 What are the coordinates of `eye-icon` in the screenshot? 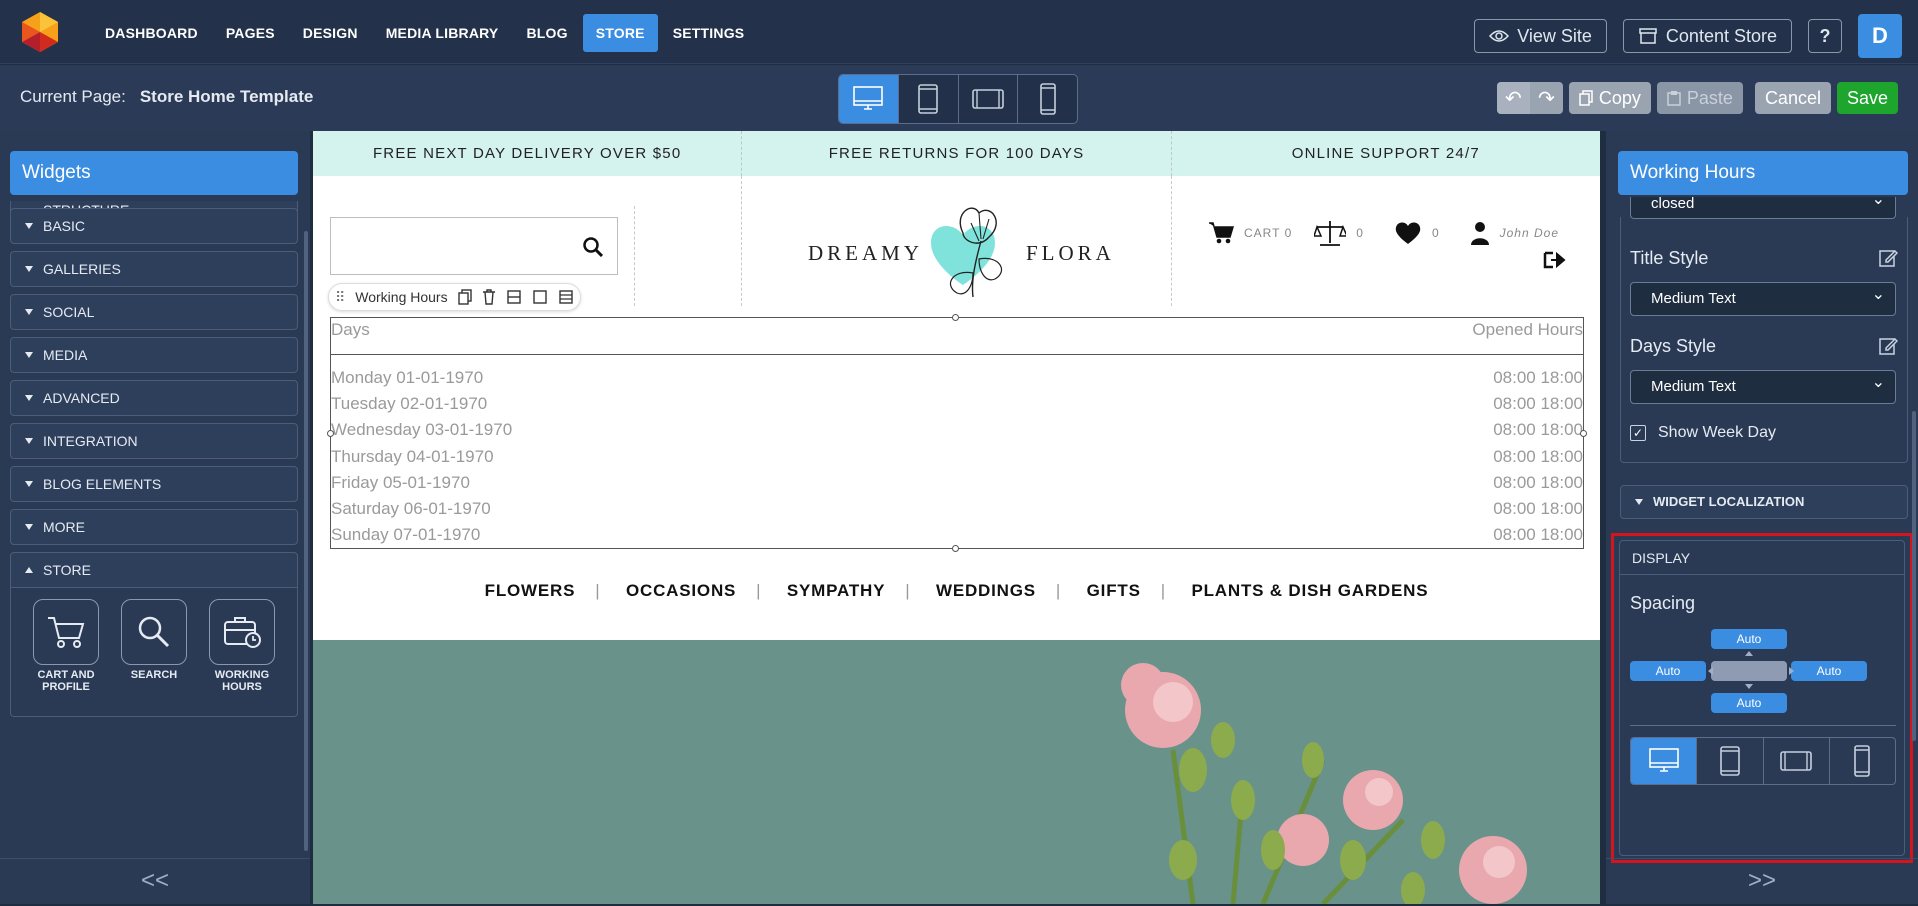 It's located at (1499, 36).